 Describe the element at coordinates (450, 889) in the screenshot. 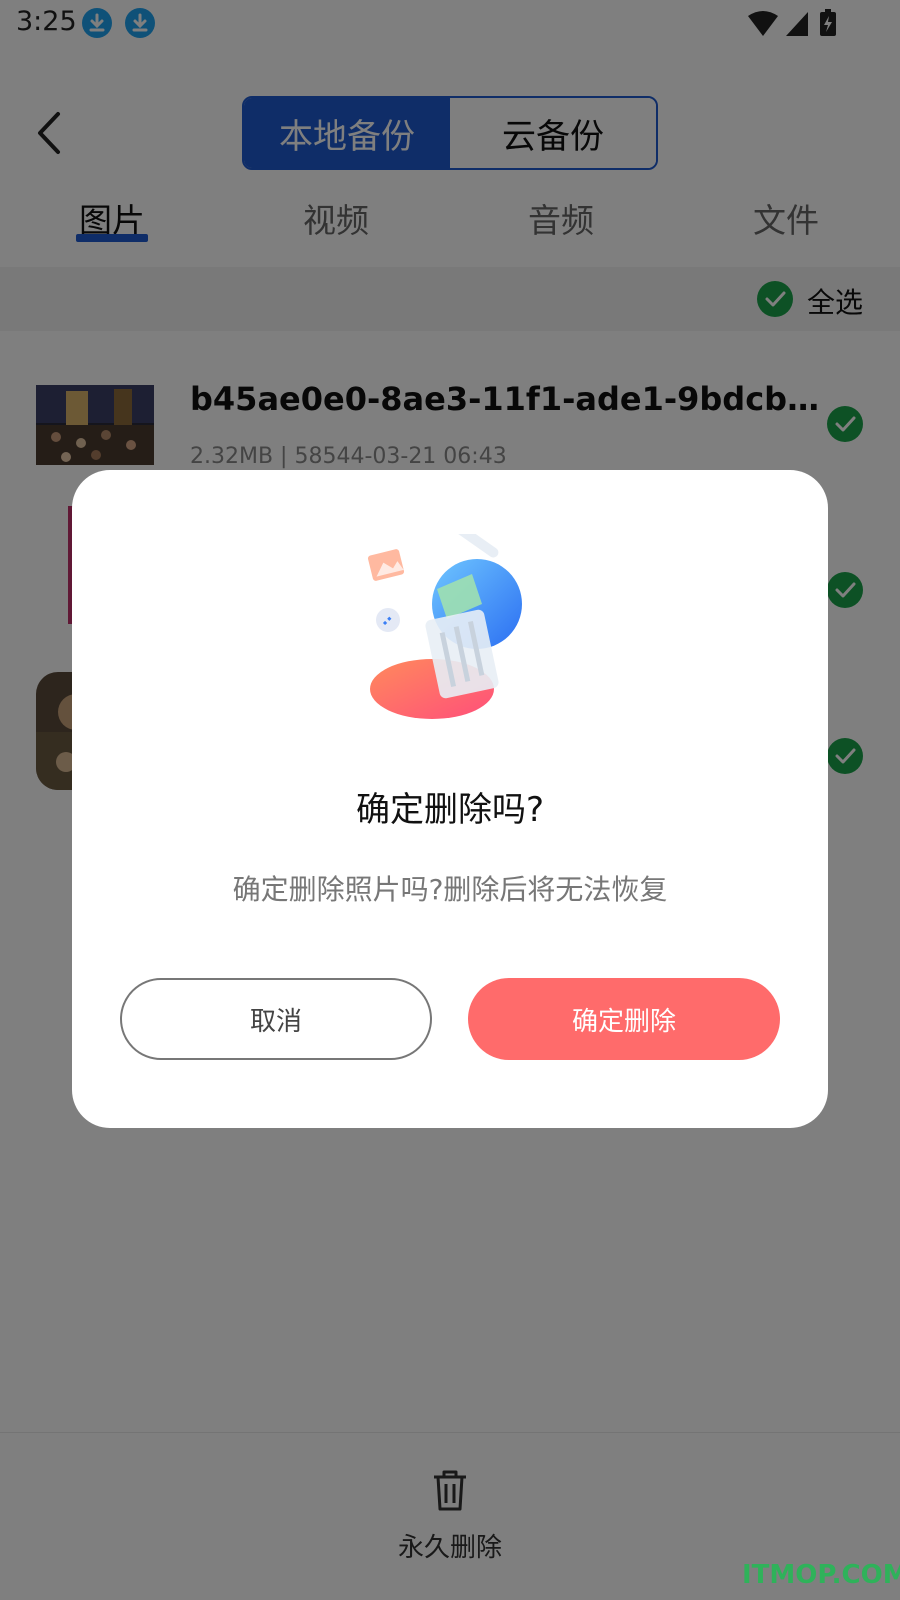

I see `dialog-message: 确定删除照片吗?删除后将无法恢复` at that location.